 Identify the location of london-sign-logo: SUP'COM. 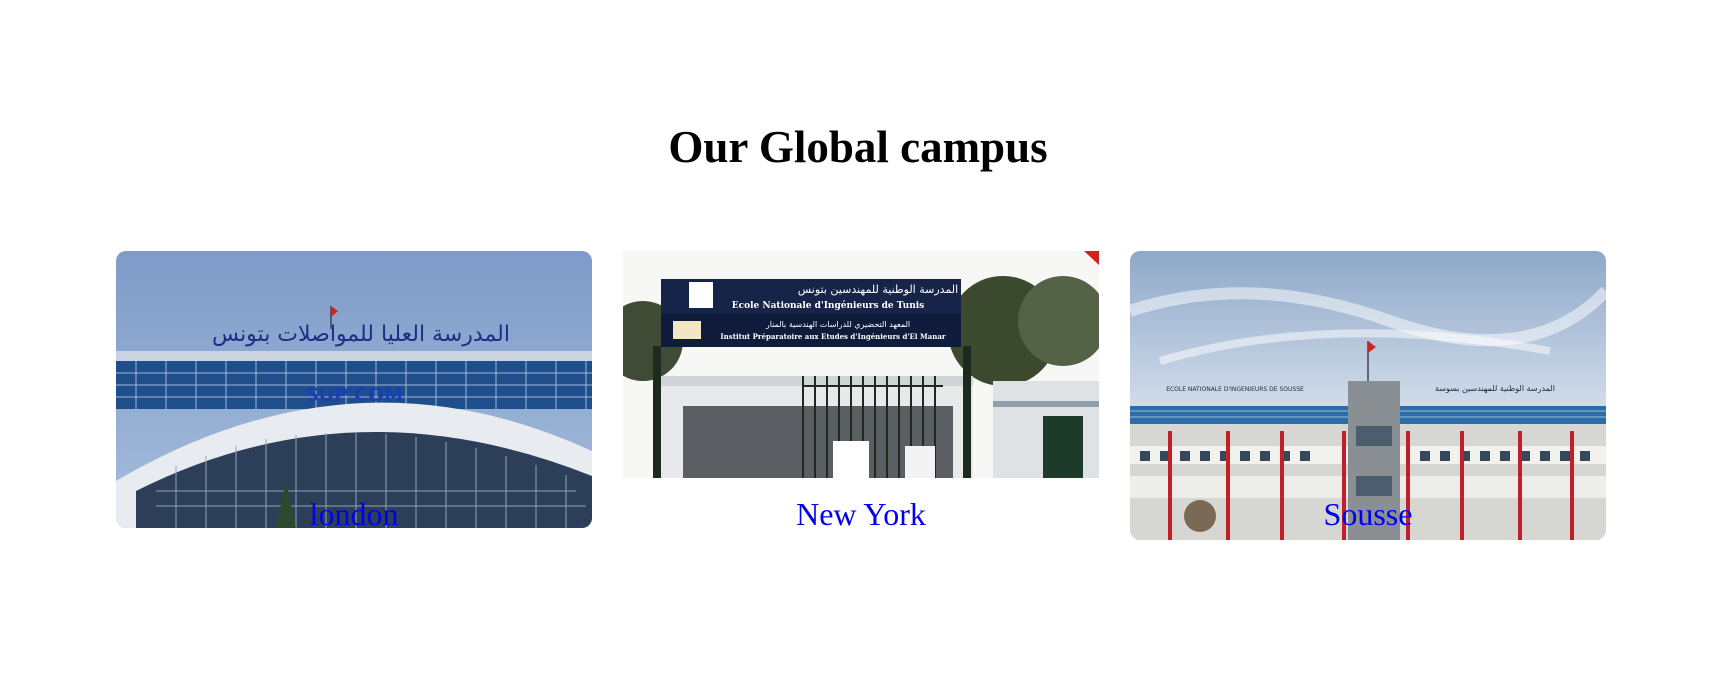
(354, 395).